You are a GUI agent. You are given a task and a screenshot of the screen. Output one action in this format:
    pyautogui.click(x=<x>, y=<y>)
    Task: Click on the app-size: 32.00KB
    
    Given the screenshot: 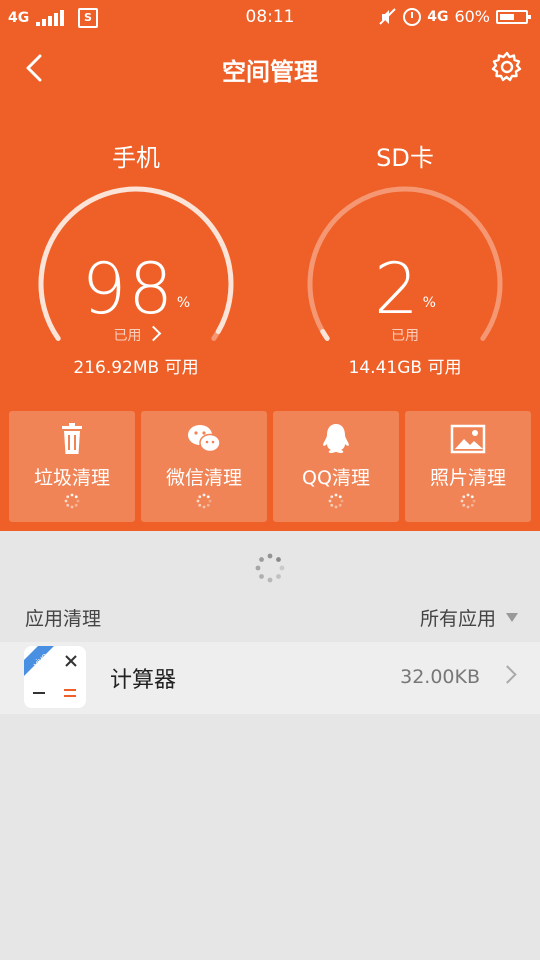 What is the action you would take?
    pyautogui.click(x=440, y=677)
    